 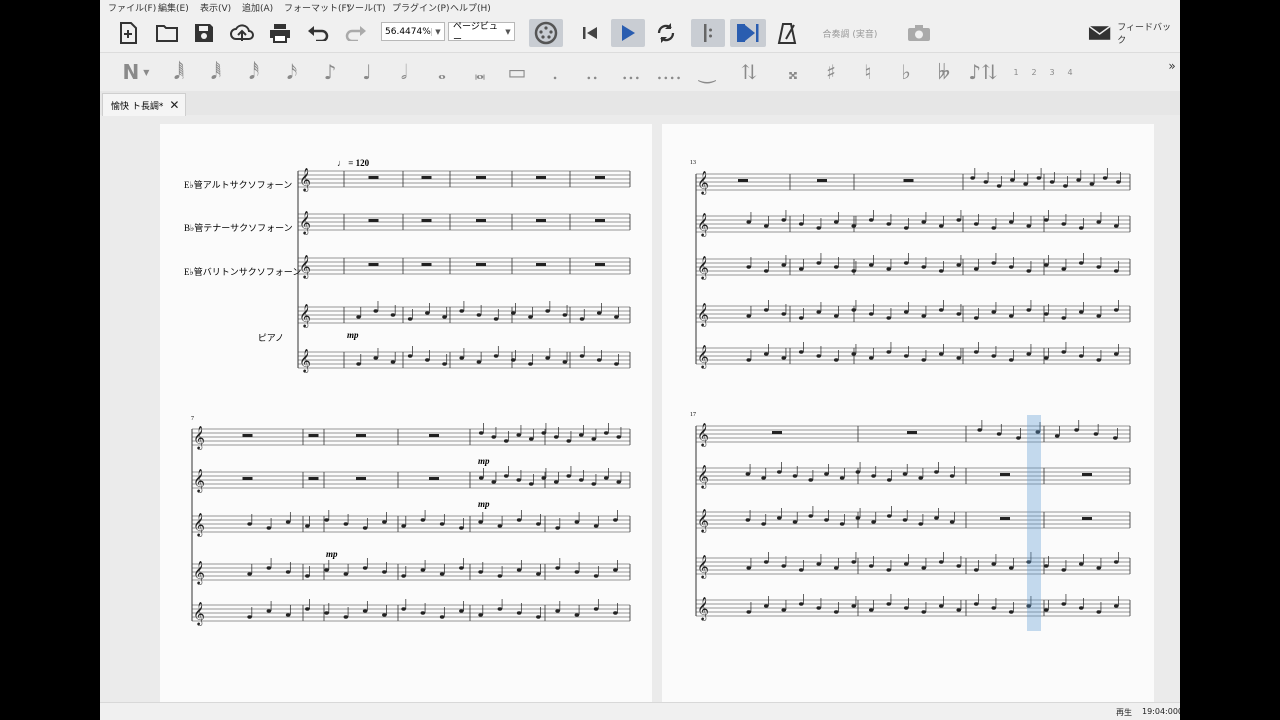 I want to click on flat-icon: ♭, so click(x=906, y=72).